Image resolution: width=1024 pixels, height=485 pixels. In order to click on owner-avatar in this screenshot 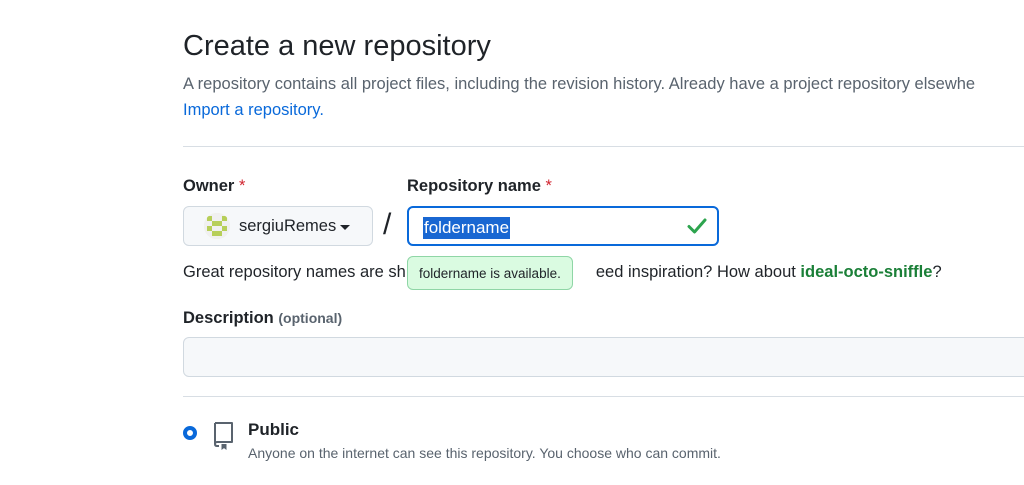, I will do `click(217, 226)`.